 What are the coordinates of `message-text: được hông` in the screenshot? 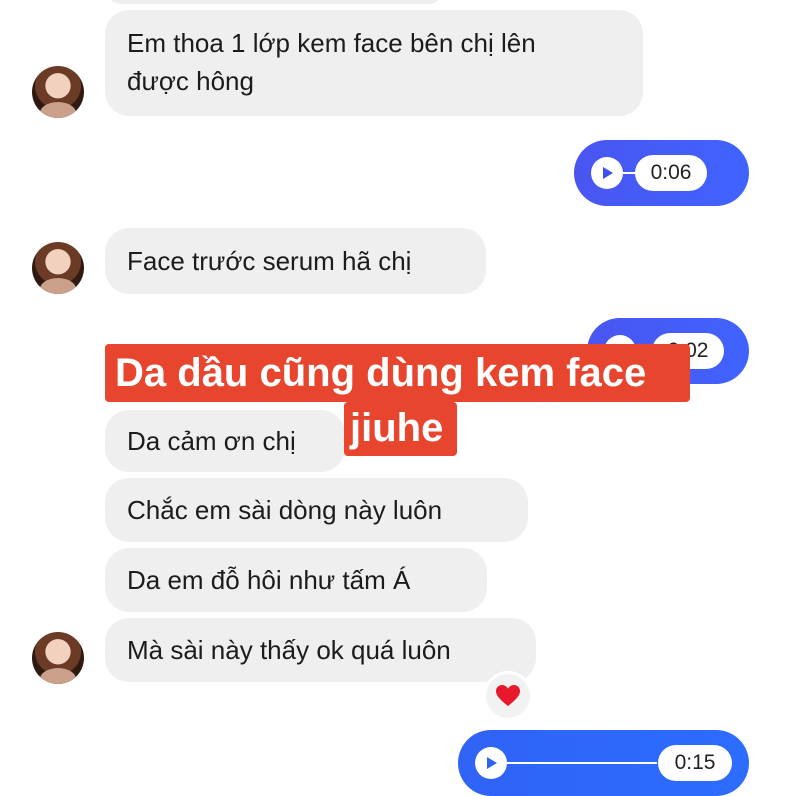 It's located at (190, 81).